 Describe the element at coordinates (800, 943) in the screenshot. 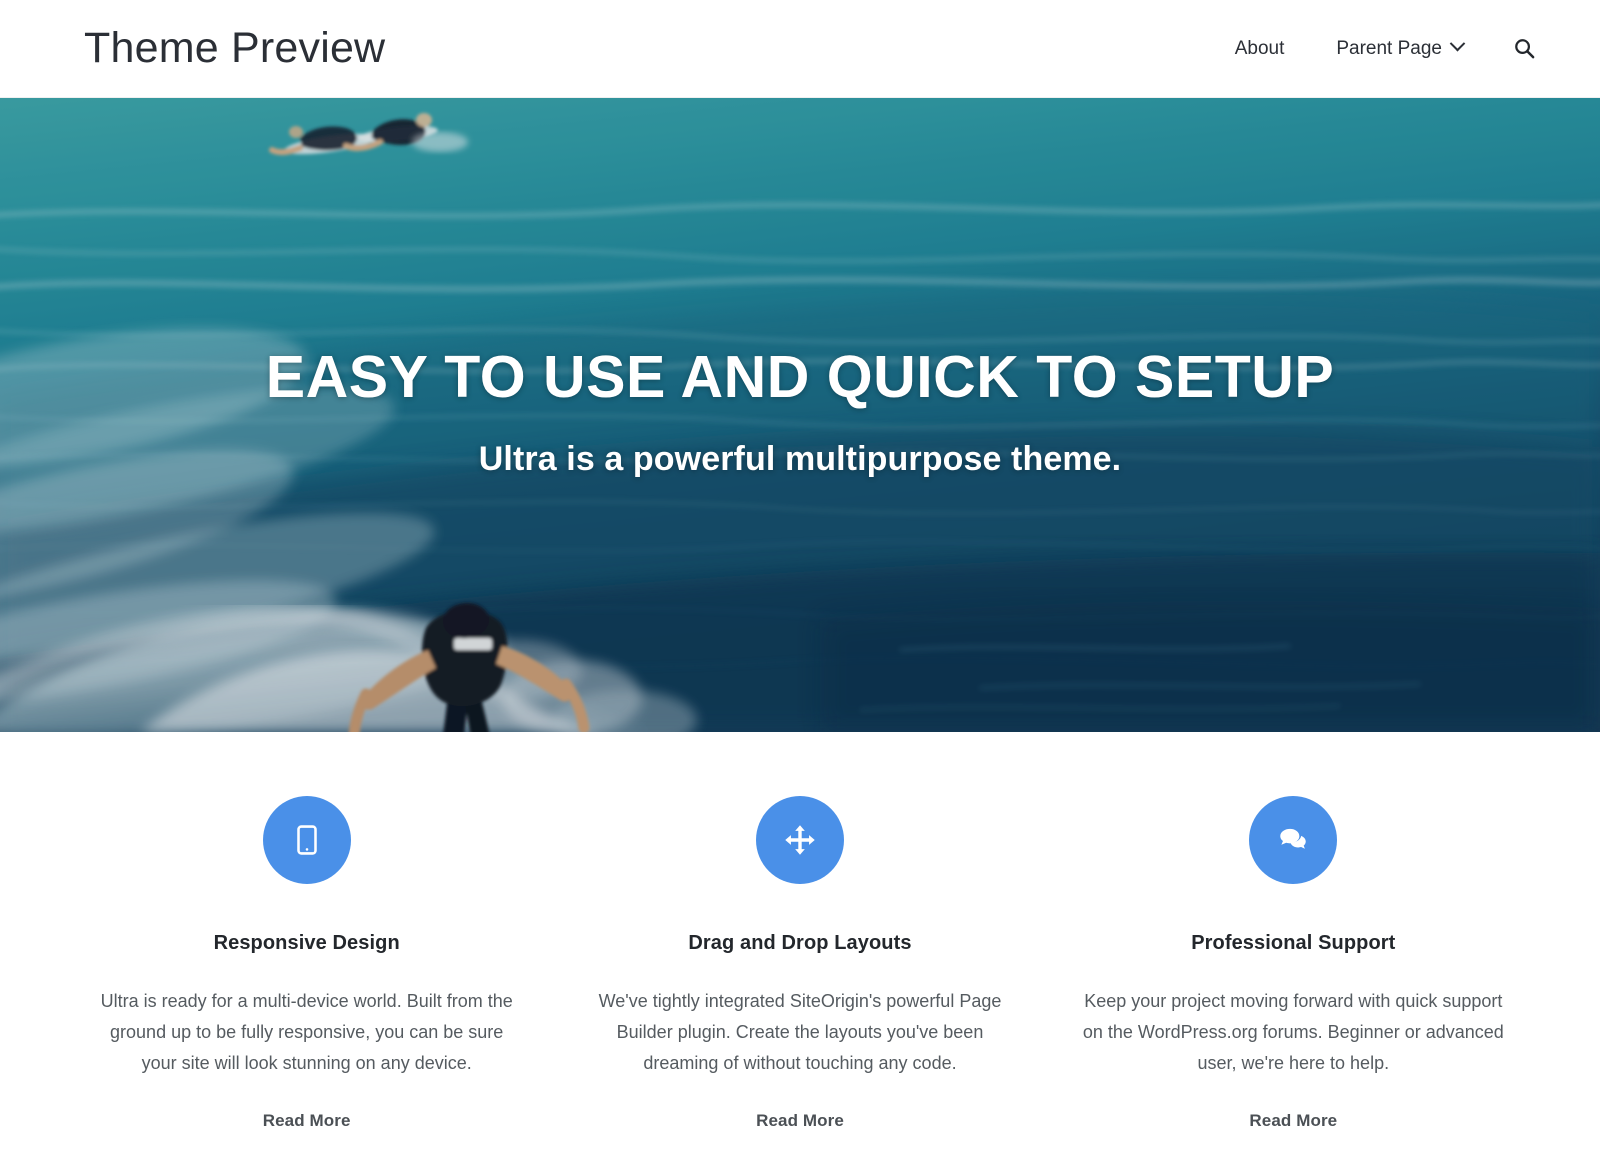

I see `feature-title: Drag and Drop Layouts` at that location.